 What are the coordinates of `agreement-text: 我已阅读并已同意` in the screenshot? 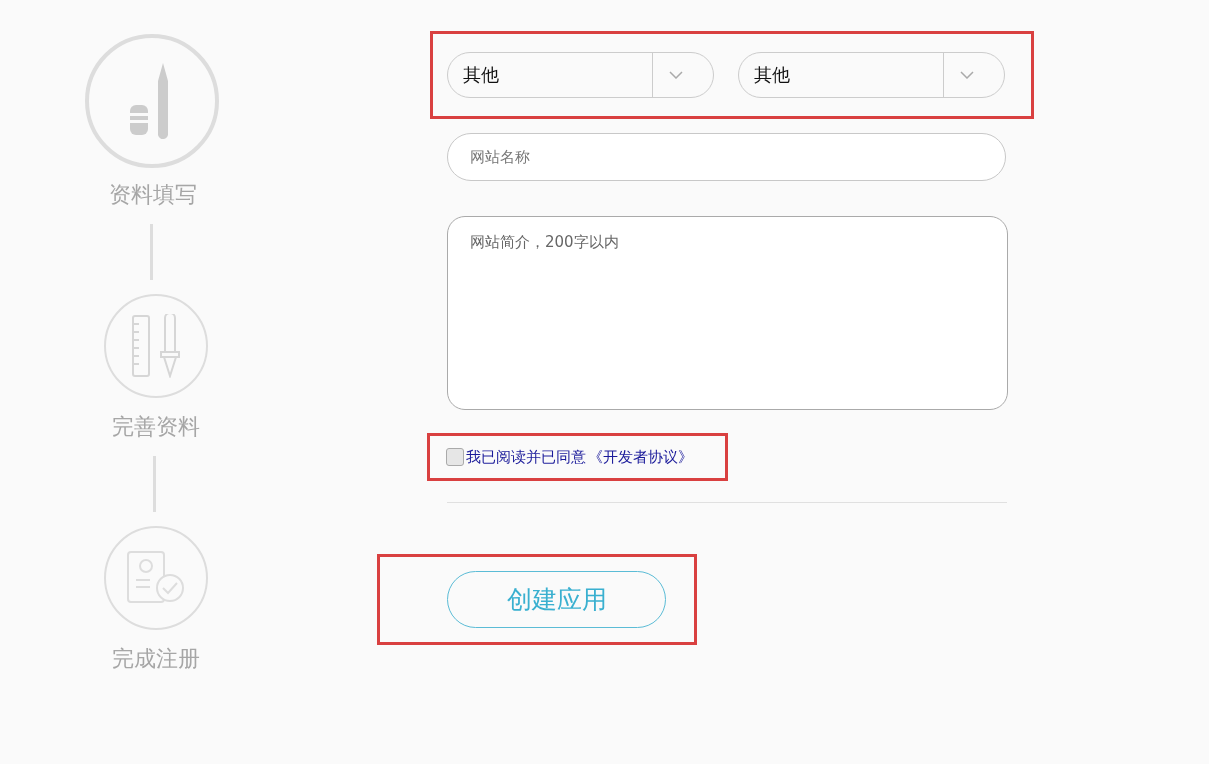 It's located at (526, 457).